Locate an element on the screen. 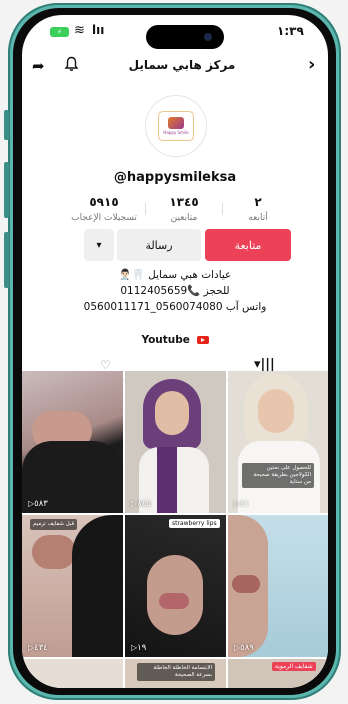 The height and width of the screenshot is (704, 348). view-count: ▷١٩ is located at coordinates (139, 648).